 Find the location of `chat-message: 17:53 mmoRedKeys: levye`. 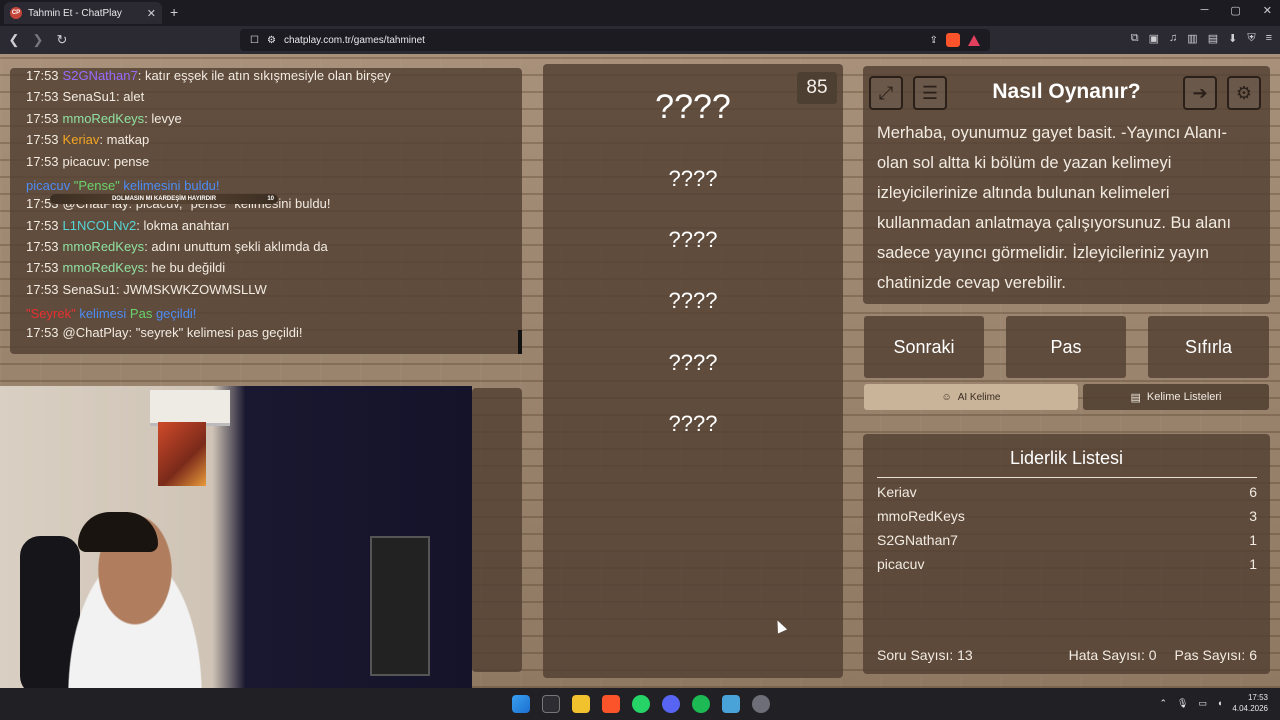

chat-message: 17:53 mmoRedKeys: levye is located at coordinates (104, 118).